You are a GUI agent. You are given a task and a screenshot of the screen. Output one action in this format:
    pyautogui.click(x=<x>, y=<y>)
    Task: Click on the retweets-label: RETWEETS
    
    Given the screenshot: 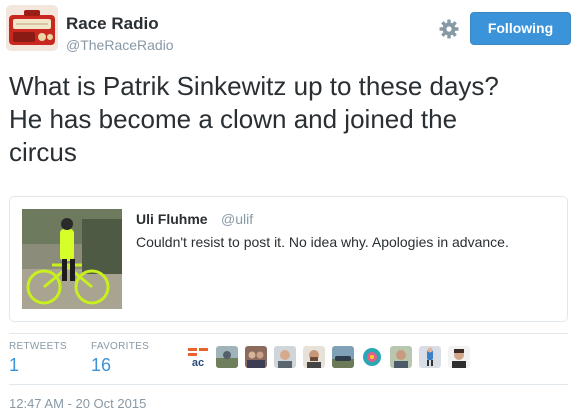 What is the action you would take?
    pyautogui.click(x=38, y=346)
    